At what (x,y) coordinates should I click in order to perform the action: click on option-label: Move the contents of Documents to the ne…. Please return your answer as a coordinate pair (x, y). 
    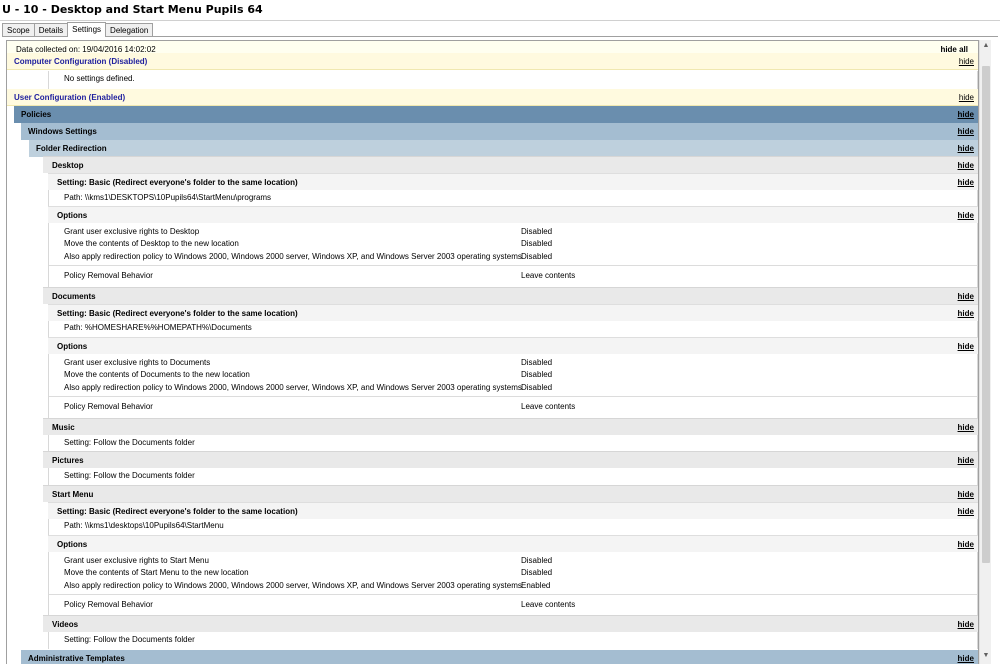
    Looking at the image, I should click on (157, 374).